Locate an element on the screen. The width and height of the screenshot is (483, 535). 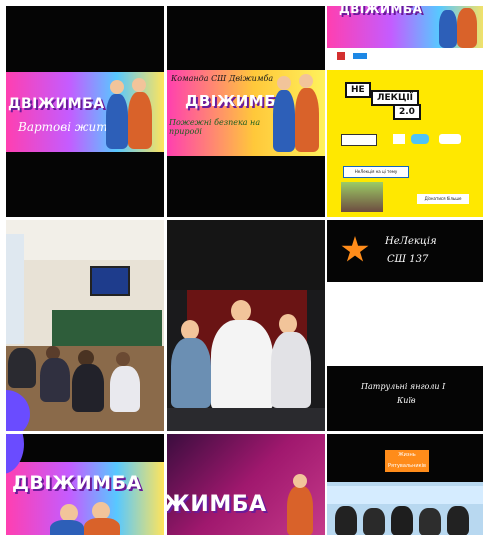
floor is located at coordinates (246, 419).